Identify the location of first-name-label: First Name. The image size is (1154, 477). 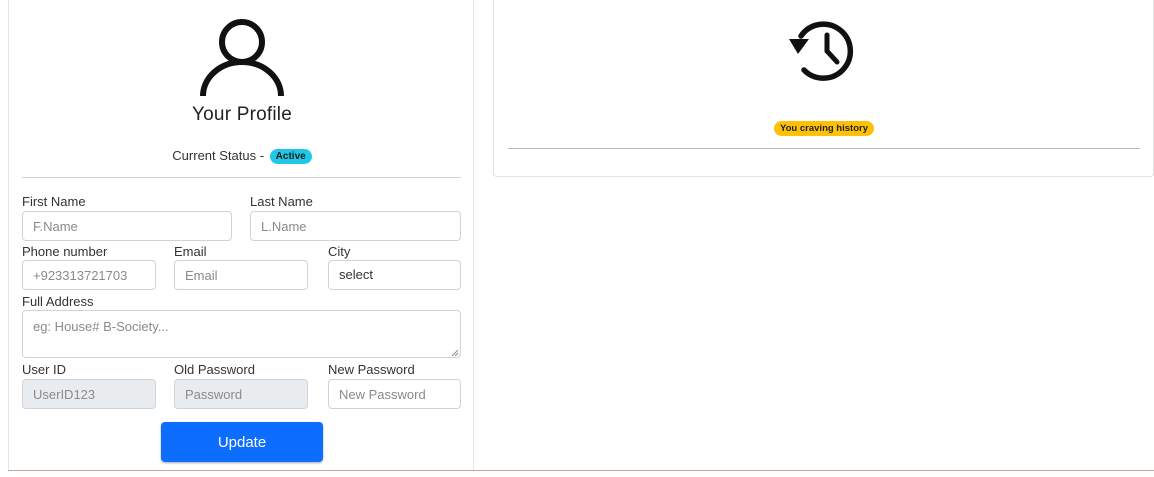
(54, 201).